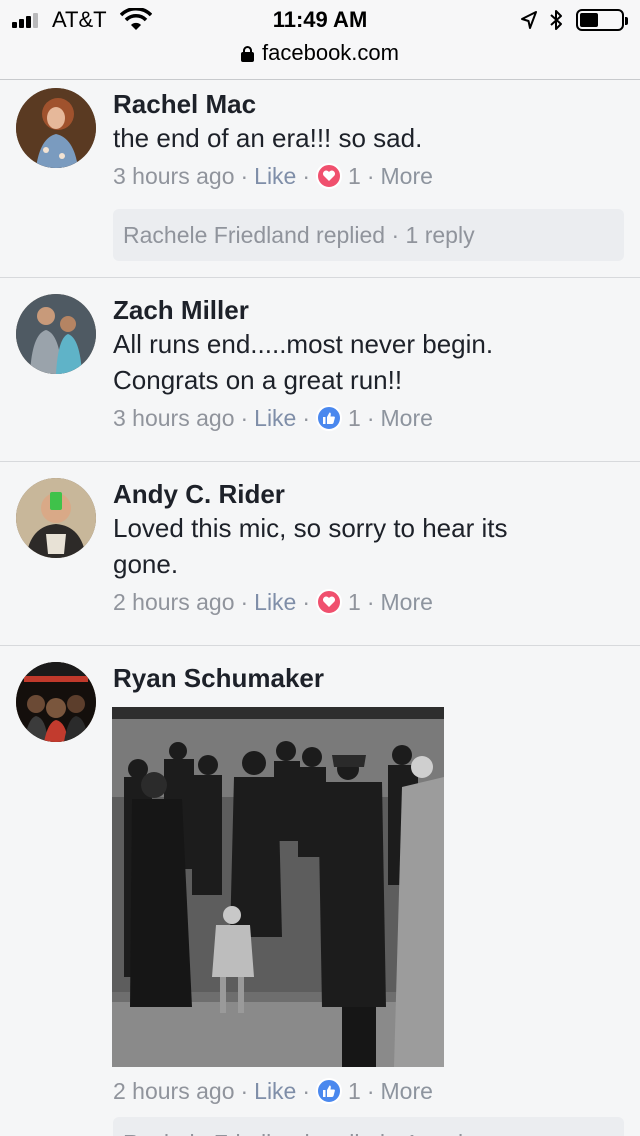  I want to click on comment-text-line: gone., so click(146, 564).